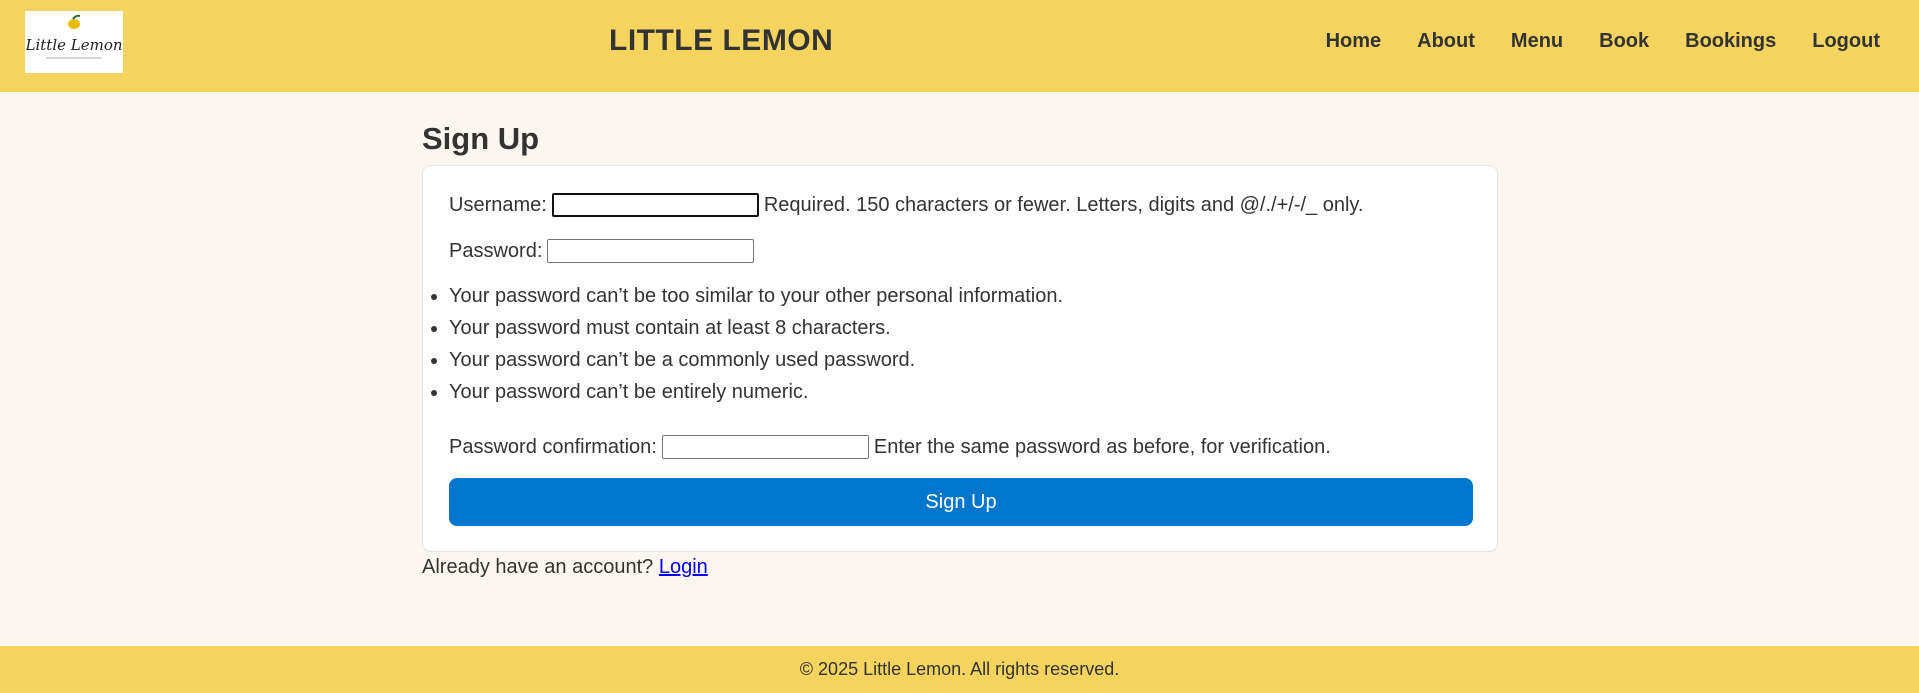  Describe the element at coordinates (74, 45) in the screenshot. I see `svg-text: Little Lemon` at that location.